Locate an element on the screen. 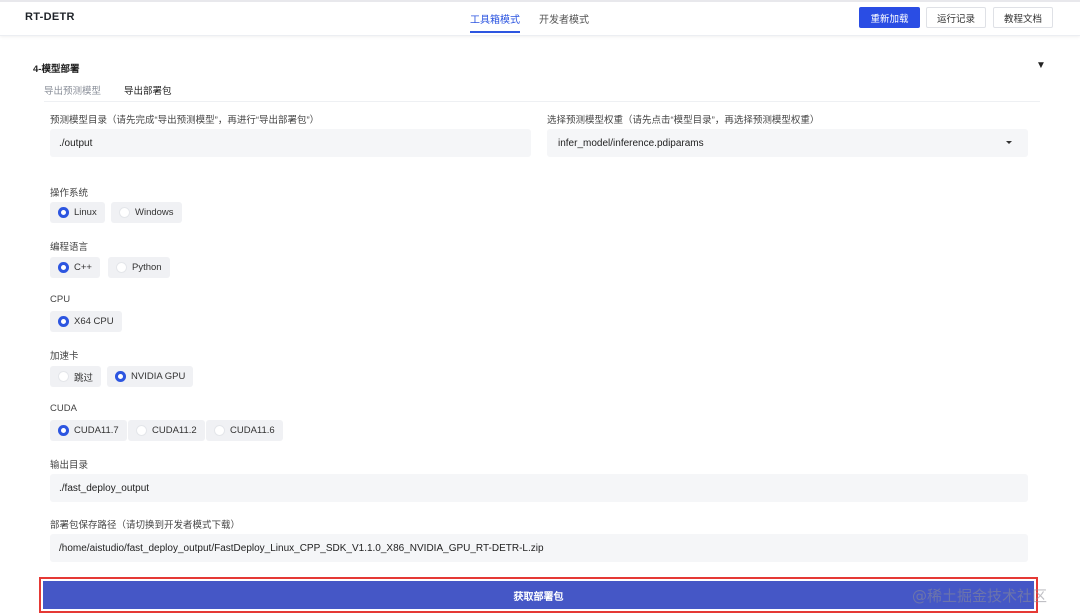 The width and height of the screenshot is (1080, 614). model-dir-input: ./output is located at coordinates (290, 143).